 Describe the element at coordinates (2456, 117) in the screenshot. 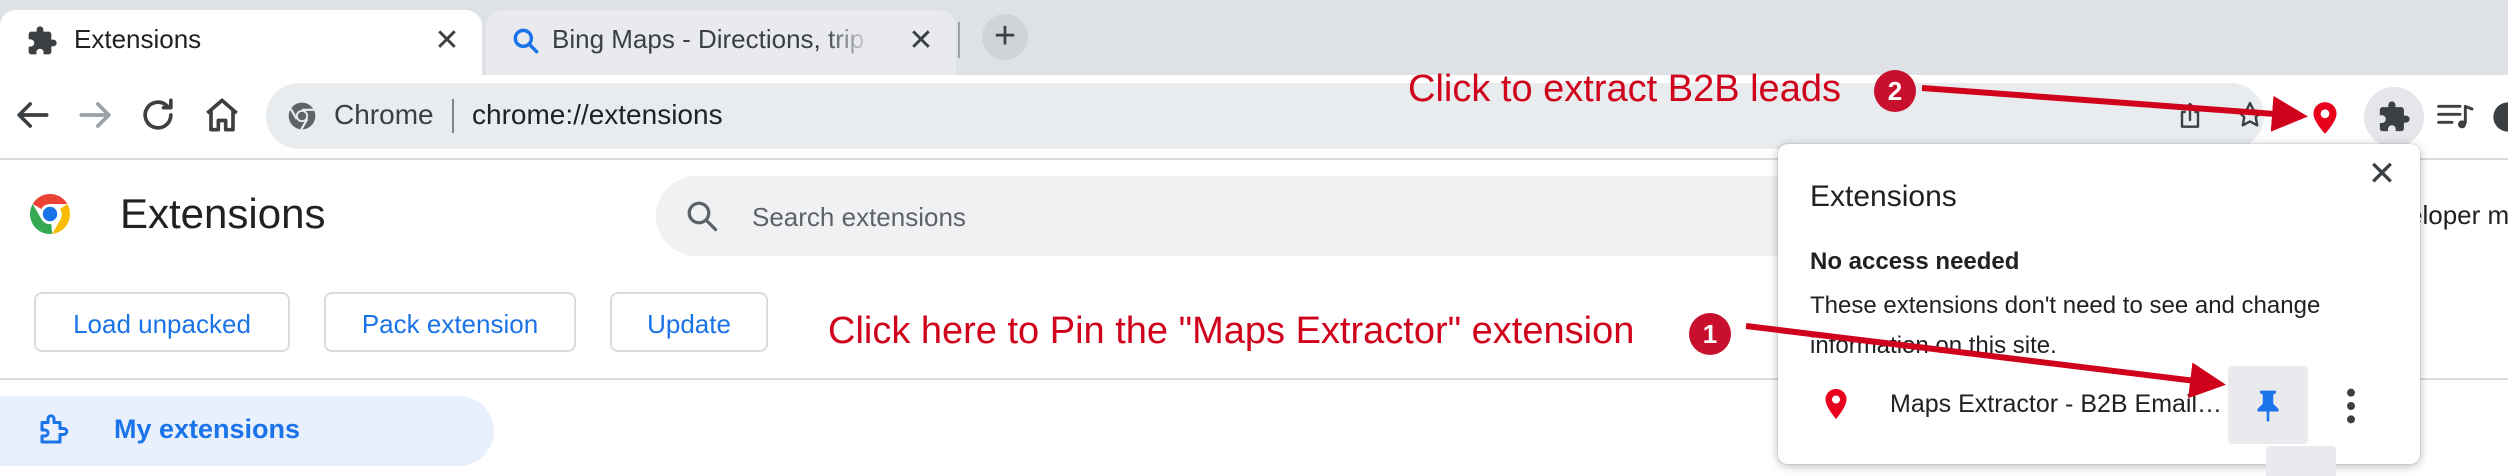

I see `media-controls-icon` at that location.